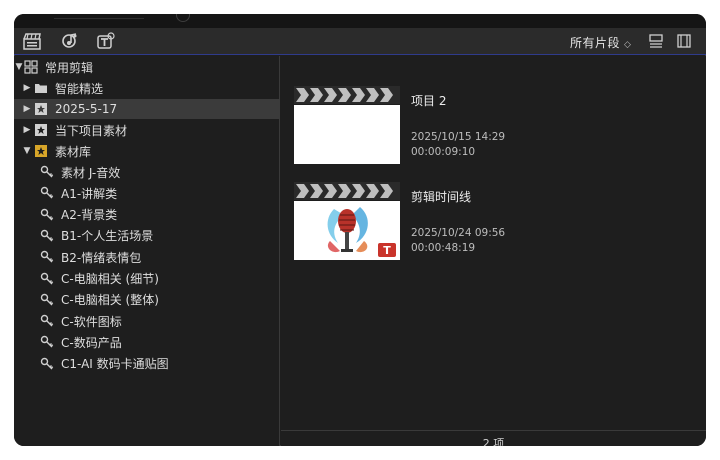  Describe the element at coordinates (101, 257) in the screenshot. I see `keyword-label: B2-情绪表情包` at that location.